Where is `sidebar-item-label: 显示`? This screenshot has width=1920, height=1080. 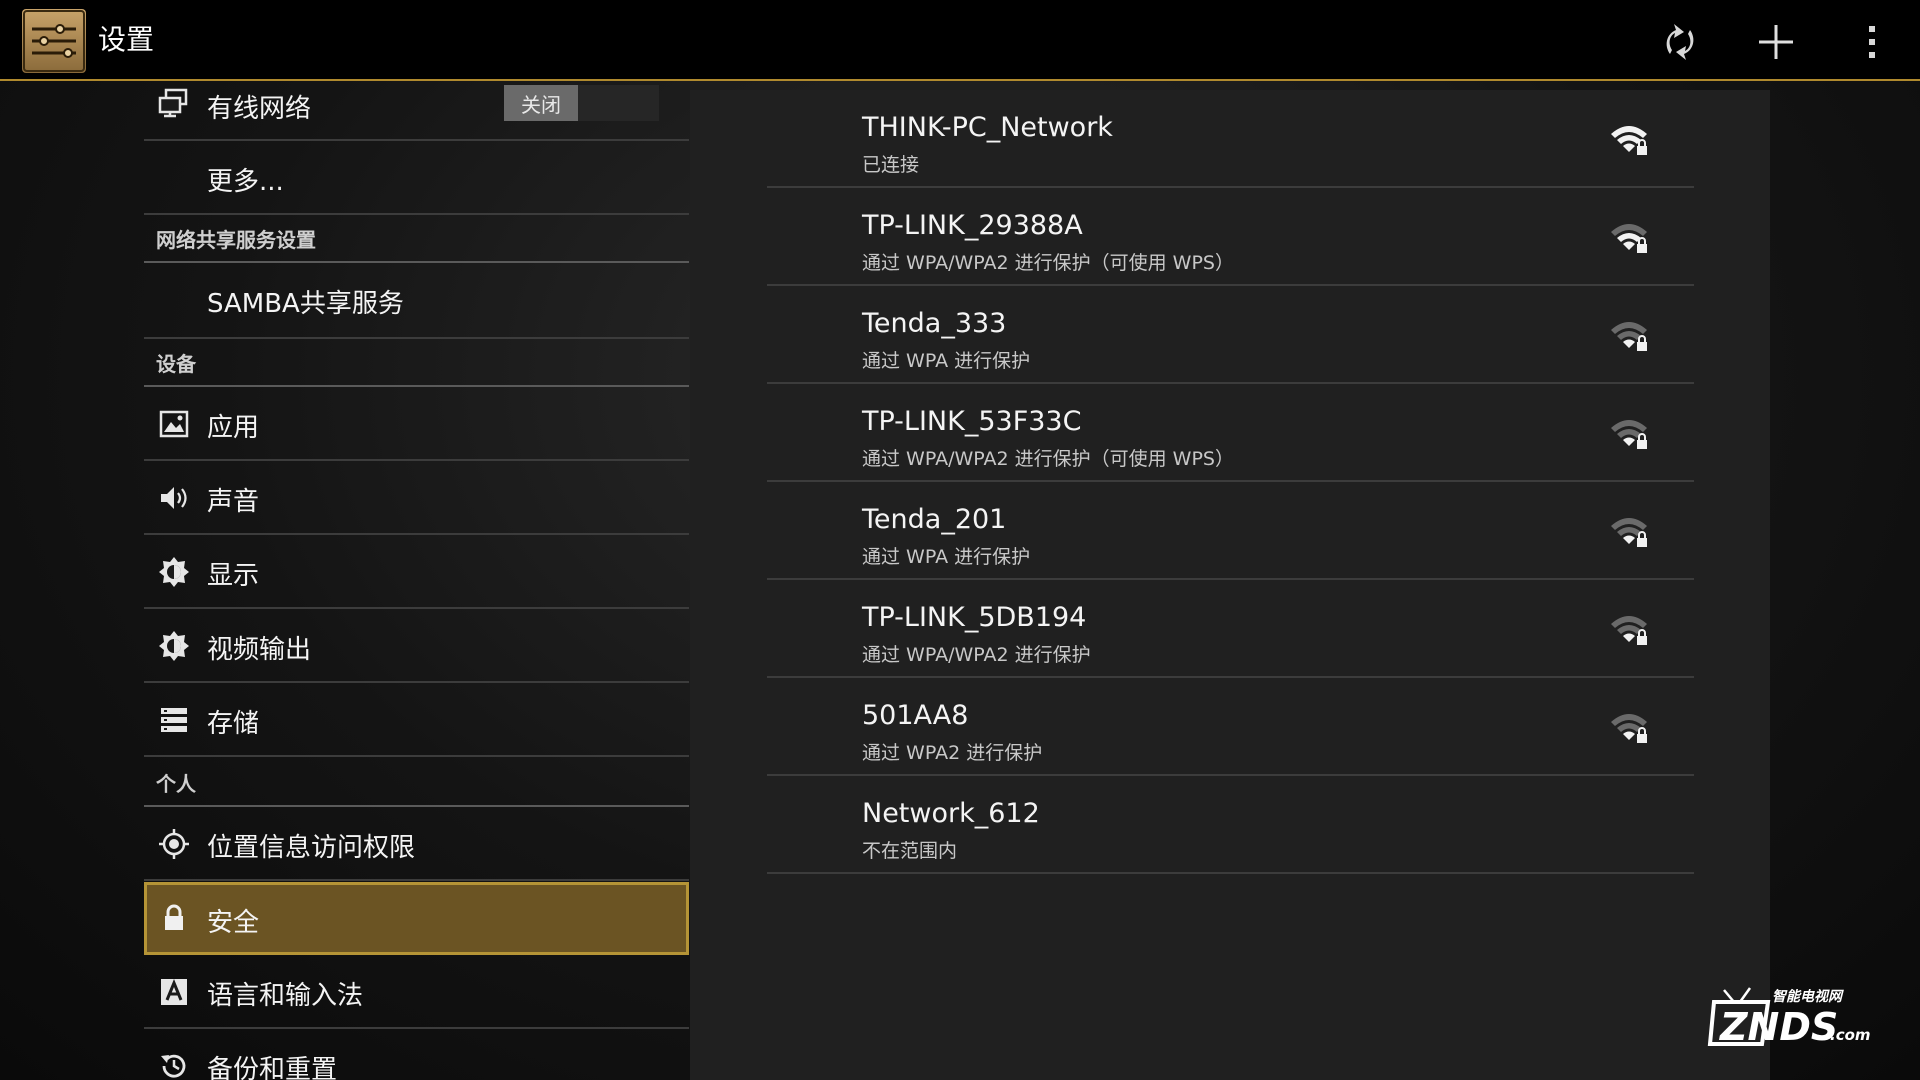 sidebar-item-label: 显示 is located at coordinates (233, 576).